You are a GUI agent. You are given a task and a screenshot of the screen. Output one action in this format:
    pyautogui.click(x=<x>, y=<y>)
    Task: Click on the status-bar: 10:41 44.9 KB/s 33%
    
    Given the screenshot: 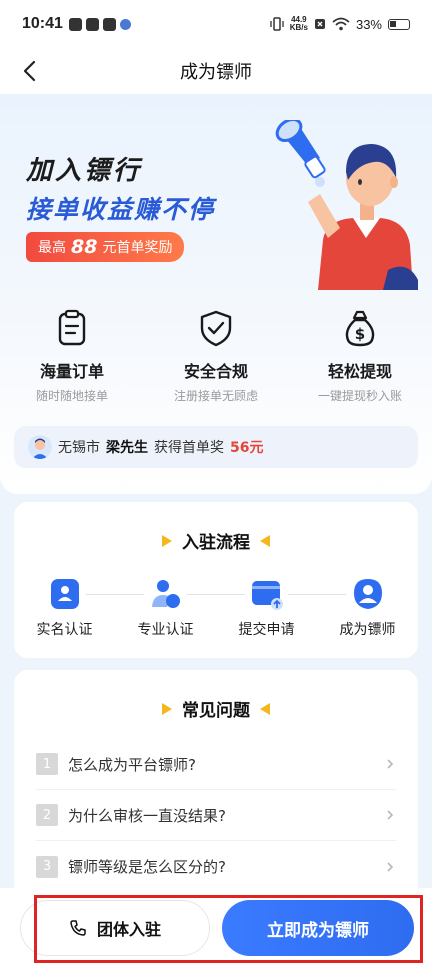 What is the action you would take?
    pyautogui.click(x=216, y=24)
    